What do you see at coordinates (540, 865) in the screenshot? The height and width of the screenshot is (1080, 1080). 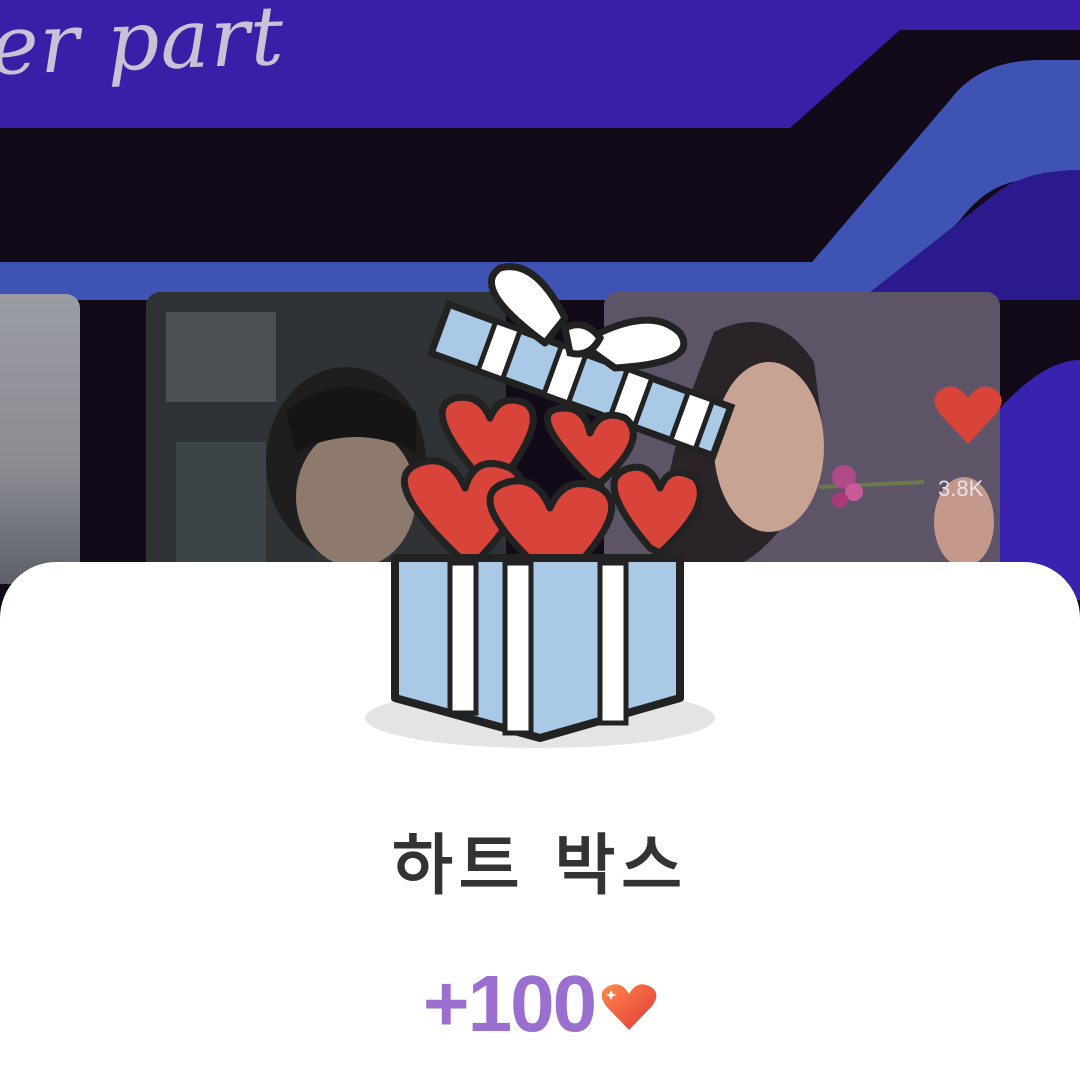 I see `popup-title: 하트 박스` at bounding box center [540, 865].